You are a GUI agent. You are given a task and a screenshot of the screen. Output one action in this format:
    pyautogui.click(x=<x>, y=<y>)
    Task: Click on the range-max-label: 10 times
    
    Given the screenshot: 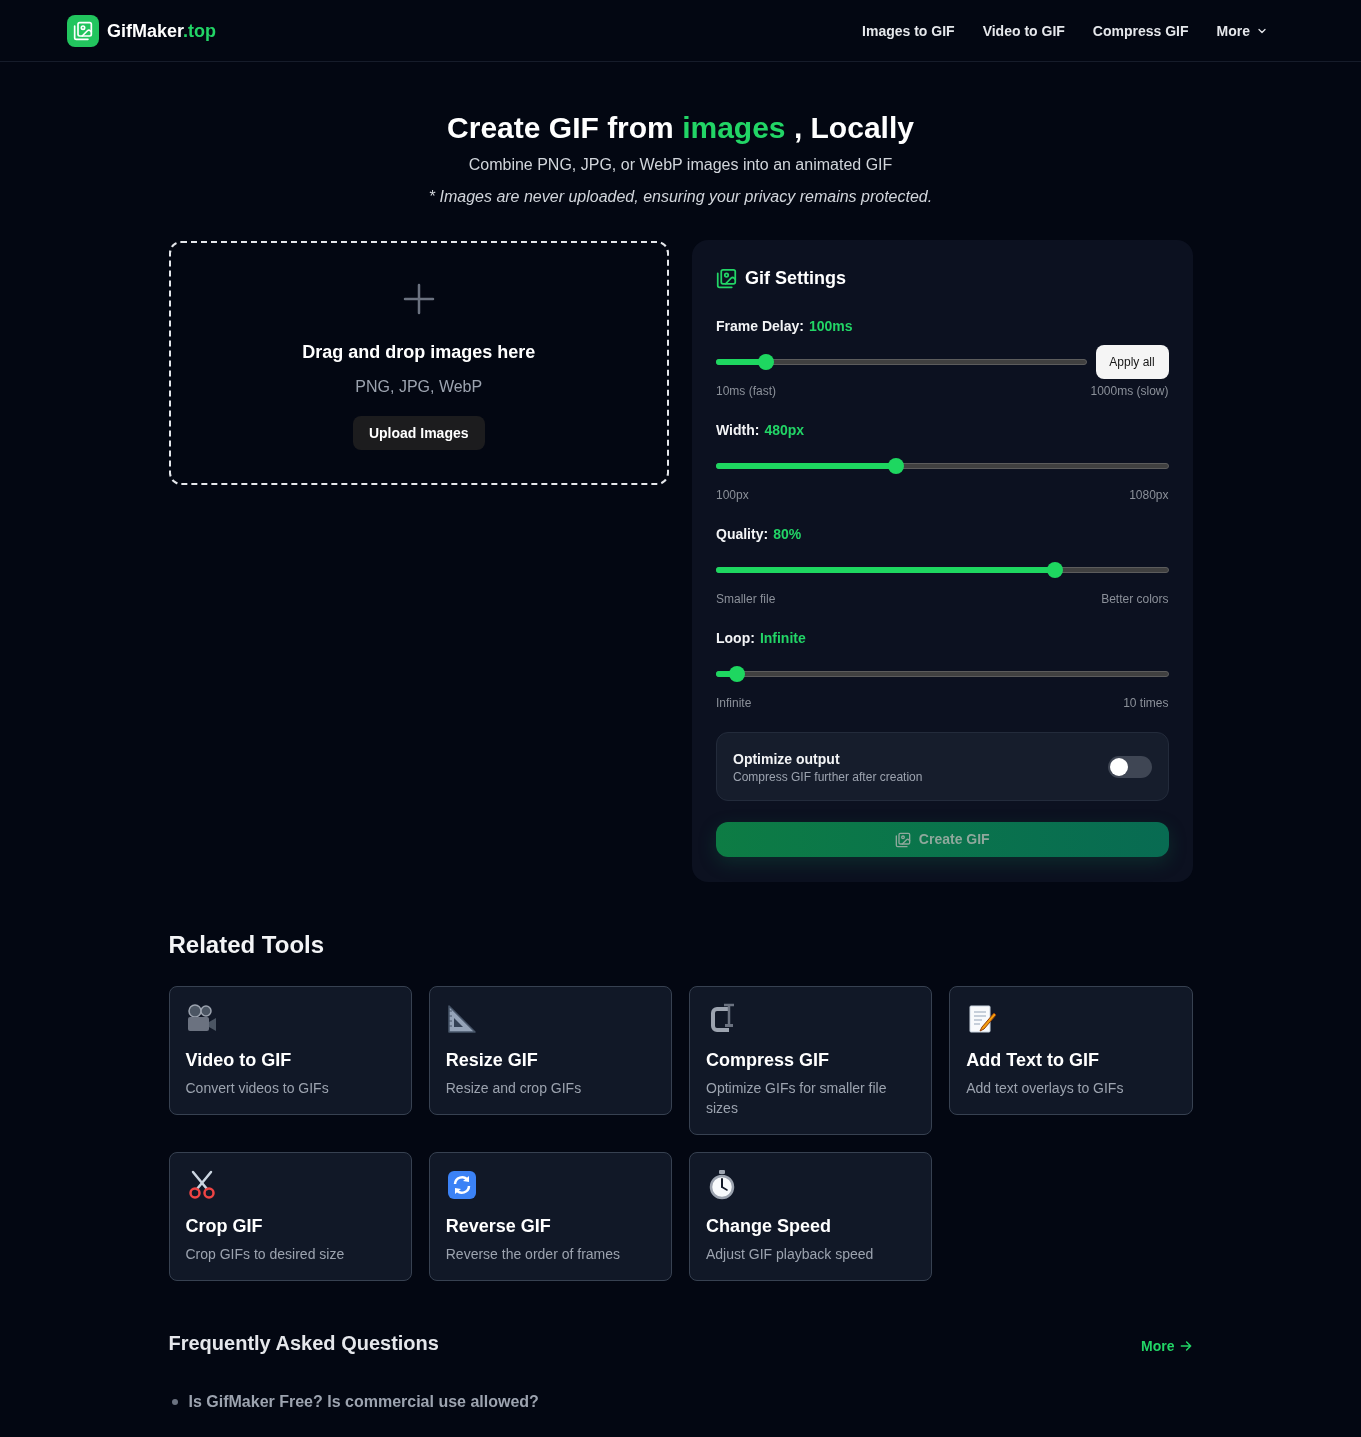 What is the action you would take?
    pyautogui.click(x=1146, y=703)
    